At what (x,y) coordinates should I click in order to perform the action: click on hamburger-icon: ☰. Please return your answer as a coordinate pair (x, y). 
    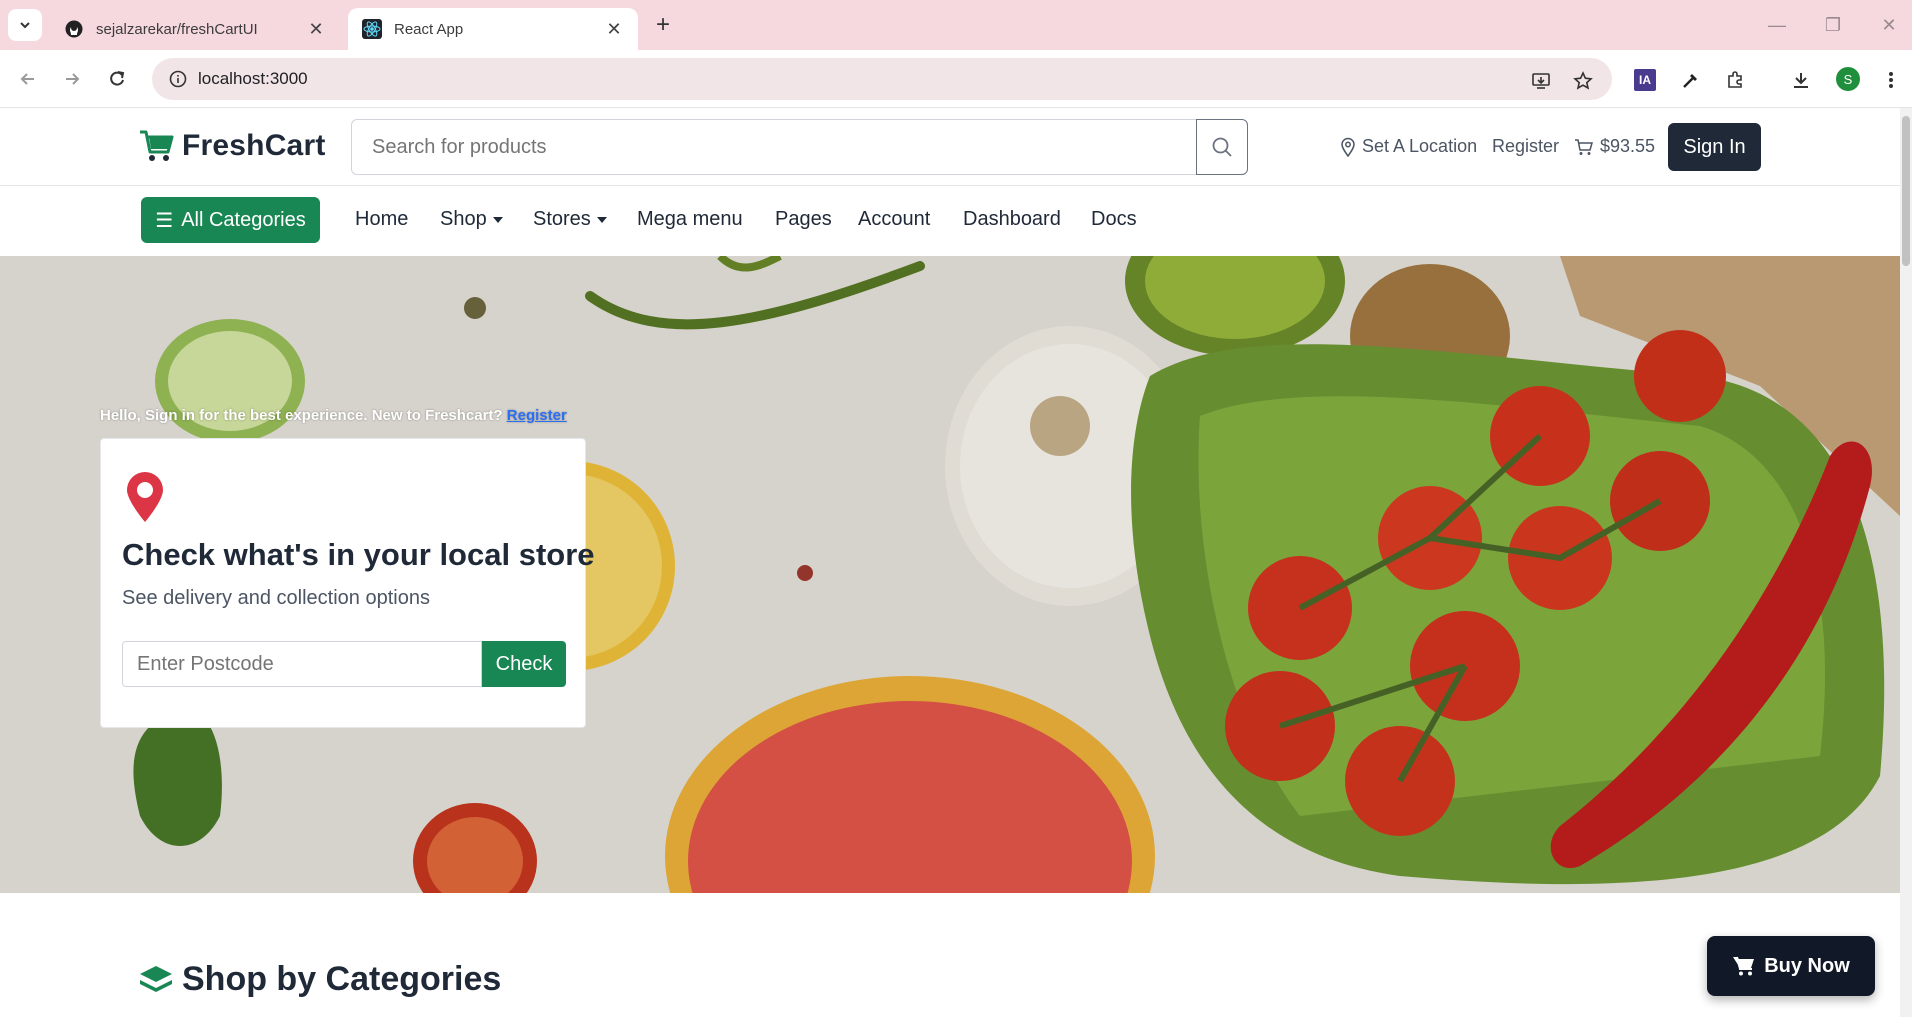
    Looking at the image, I should click on (164, 220).